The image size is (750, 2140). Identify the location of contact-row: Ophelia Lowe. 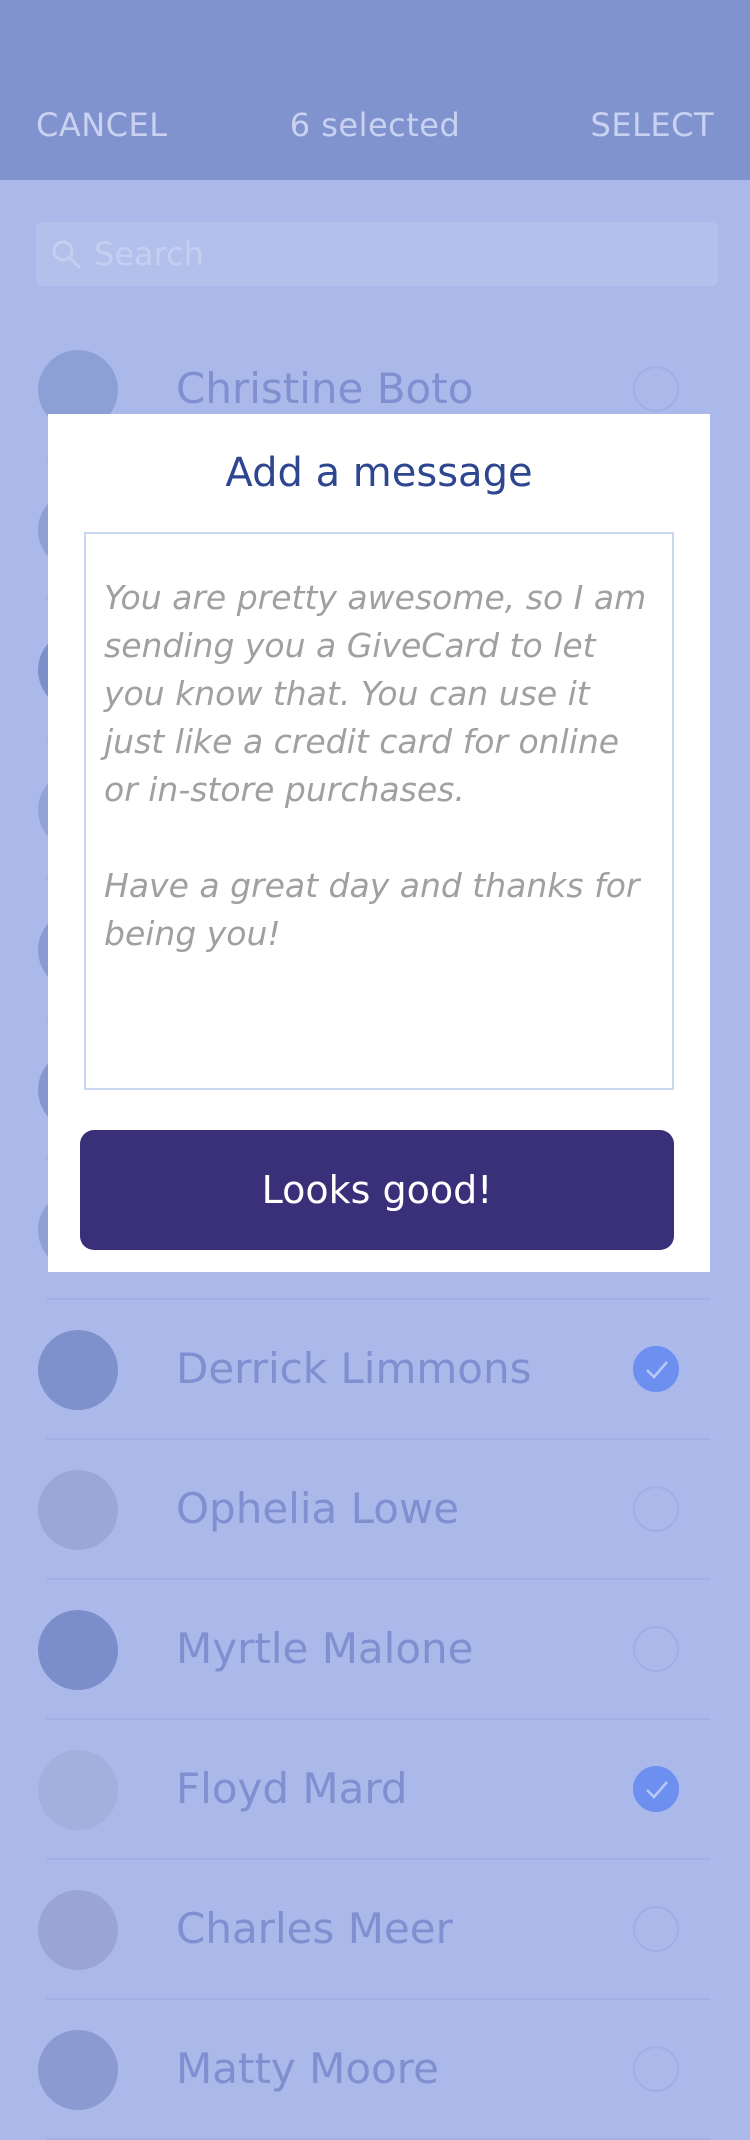
(375, 1510).